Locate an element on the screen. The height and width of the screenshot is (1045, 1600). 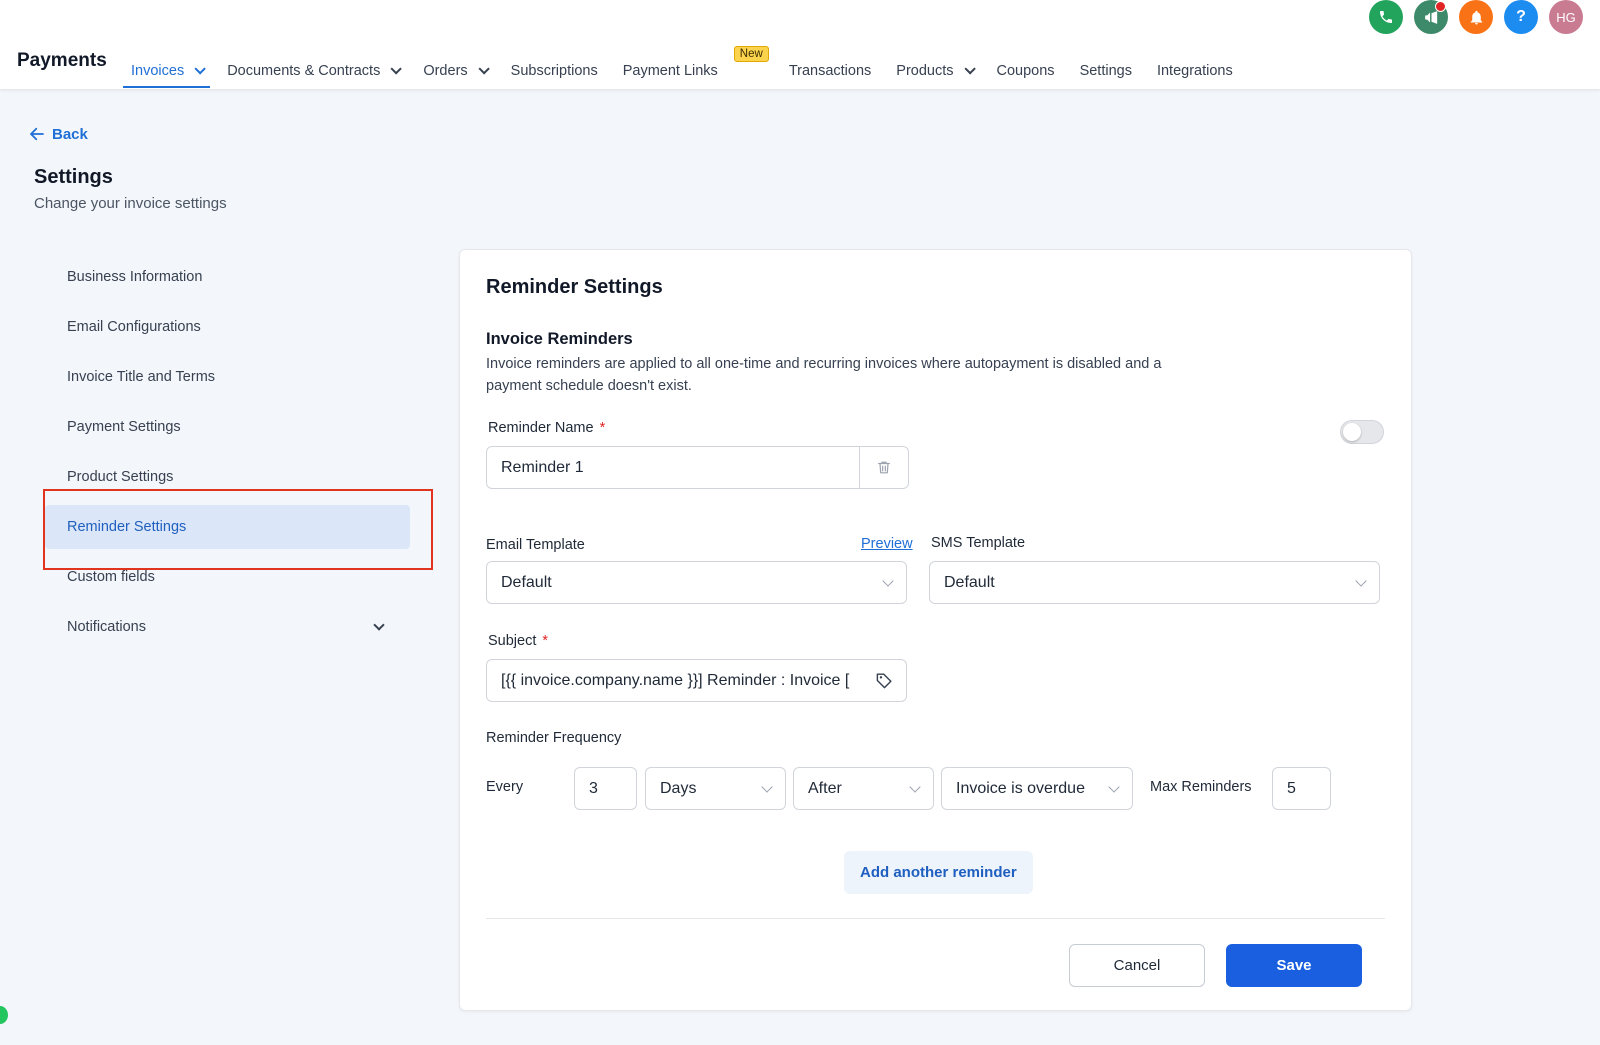
section-title: Invoice Reminders is located at coordinates (559, 339).